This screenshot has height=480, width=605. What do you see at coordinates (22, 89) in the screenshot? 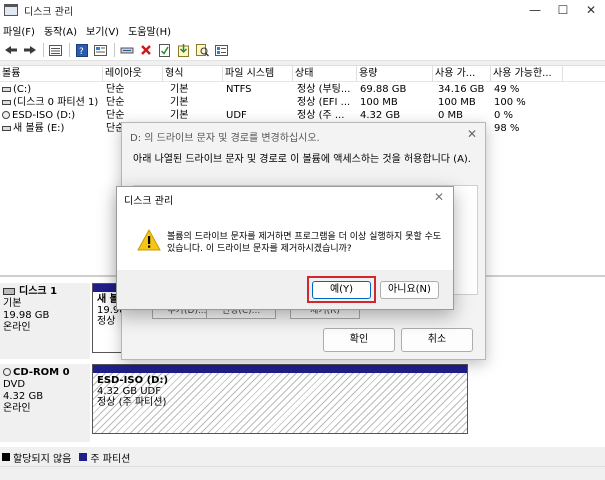
I see `volume-name: (C:)` at bounding box center [22, 89].